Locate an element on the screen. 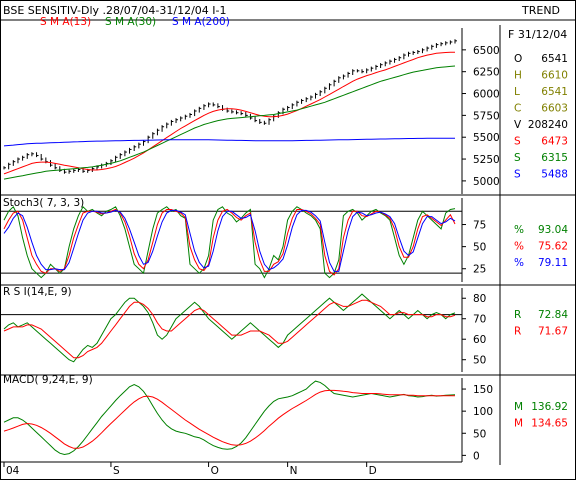  rsi-y-tick-label: 70 is located at coordinates (479, 320).